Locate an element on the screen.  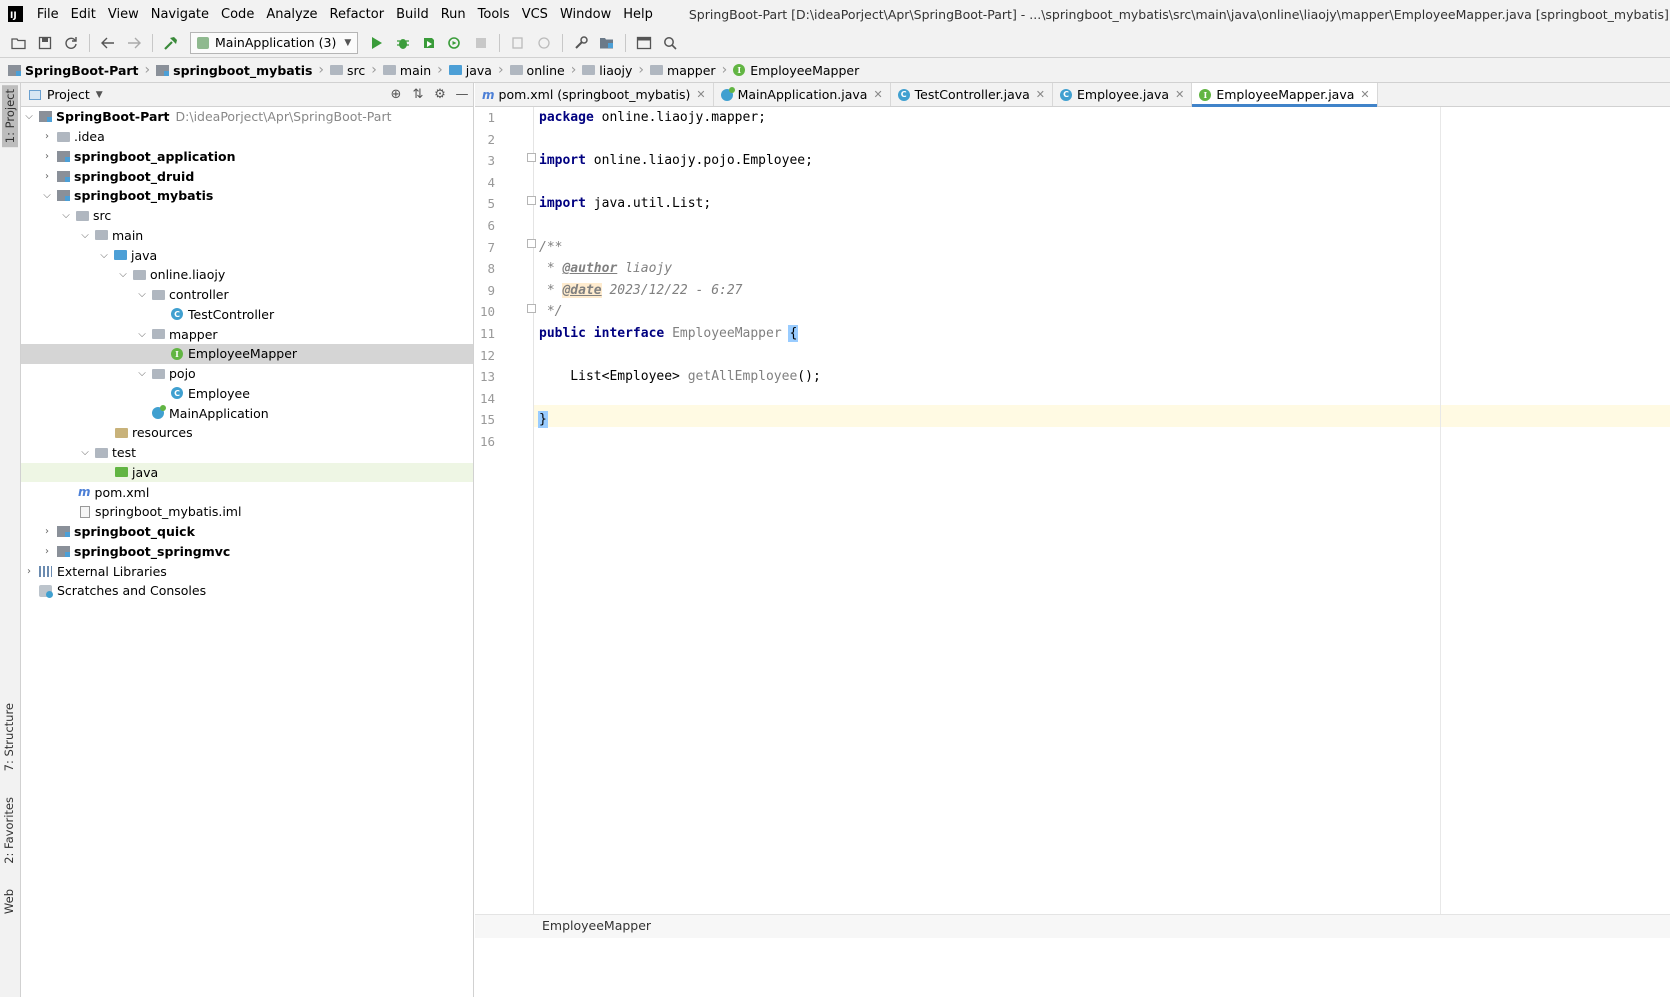
tab-pom-xml: m pom.xml (springboot_mybatis) ✕ is located at coordinates (594, 94).